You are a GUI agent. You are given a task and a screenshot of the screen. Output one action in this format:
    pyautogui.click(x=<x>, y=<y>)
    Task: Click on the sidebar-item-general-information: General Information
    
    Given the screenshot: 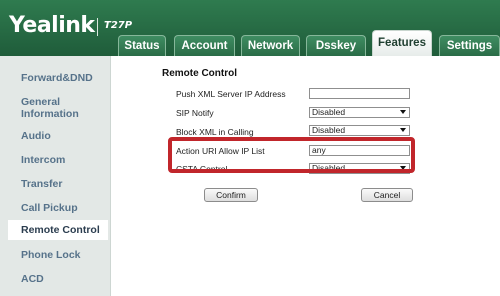 What is the action you would take?
    pyautogui.click(x=55, y=108)
    